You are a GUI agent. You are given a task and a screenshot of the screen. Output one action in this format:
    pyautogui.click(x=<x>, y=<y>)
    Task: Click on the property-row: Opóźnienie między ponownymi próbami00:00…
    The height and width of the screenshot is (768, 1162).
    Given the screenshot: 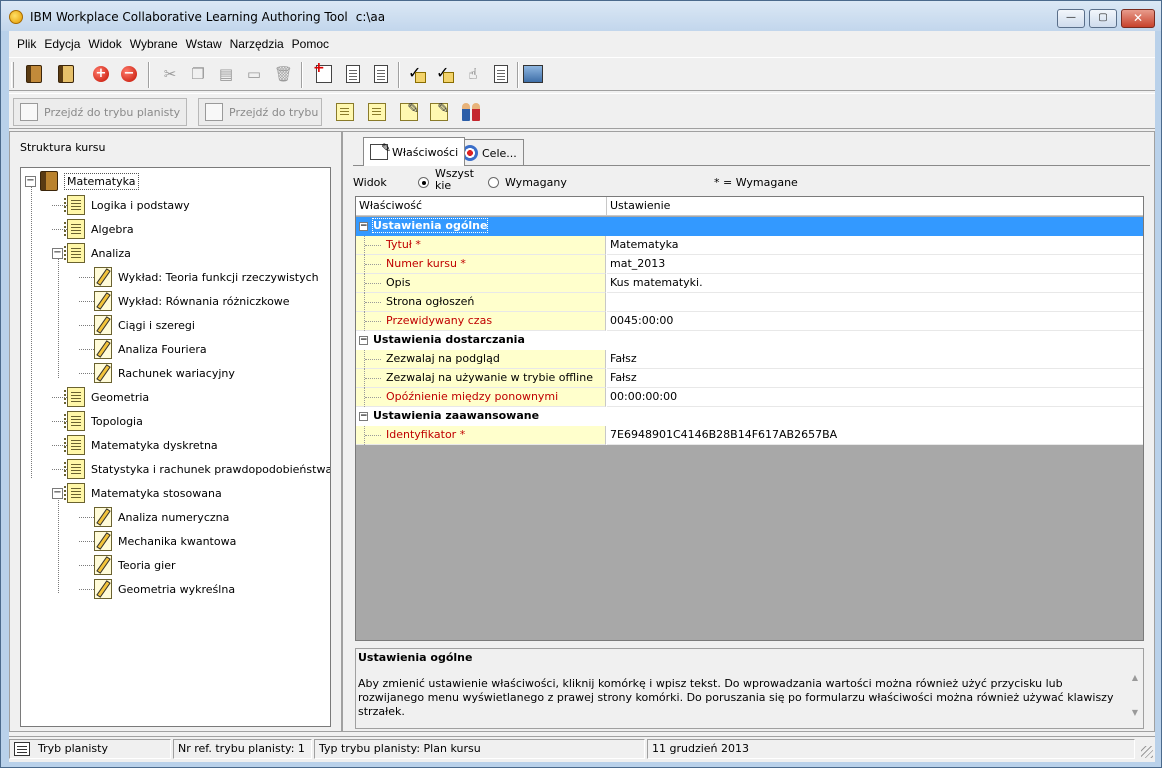 What is the action you would take?
    pyautogui.click(x=749, y=404)
    